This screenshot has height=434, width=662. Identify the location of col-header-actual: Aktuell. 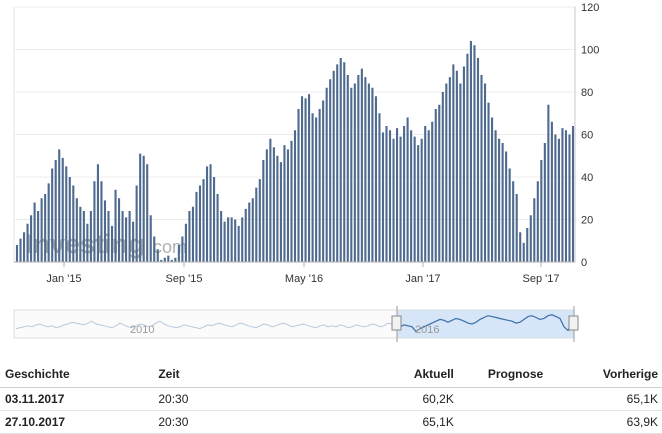
(405, 374).